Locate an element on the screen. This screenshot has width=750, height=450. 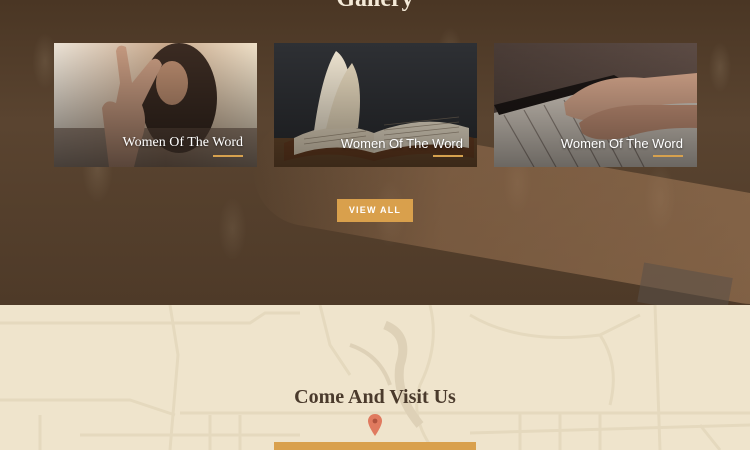
gallery-title: Gallery is located at coordinates (375, 6).